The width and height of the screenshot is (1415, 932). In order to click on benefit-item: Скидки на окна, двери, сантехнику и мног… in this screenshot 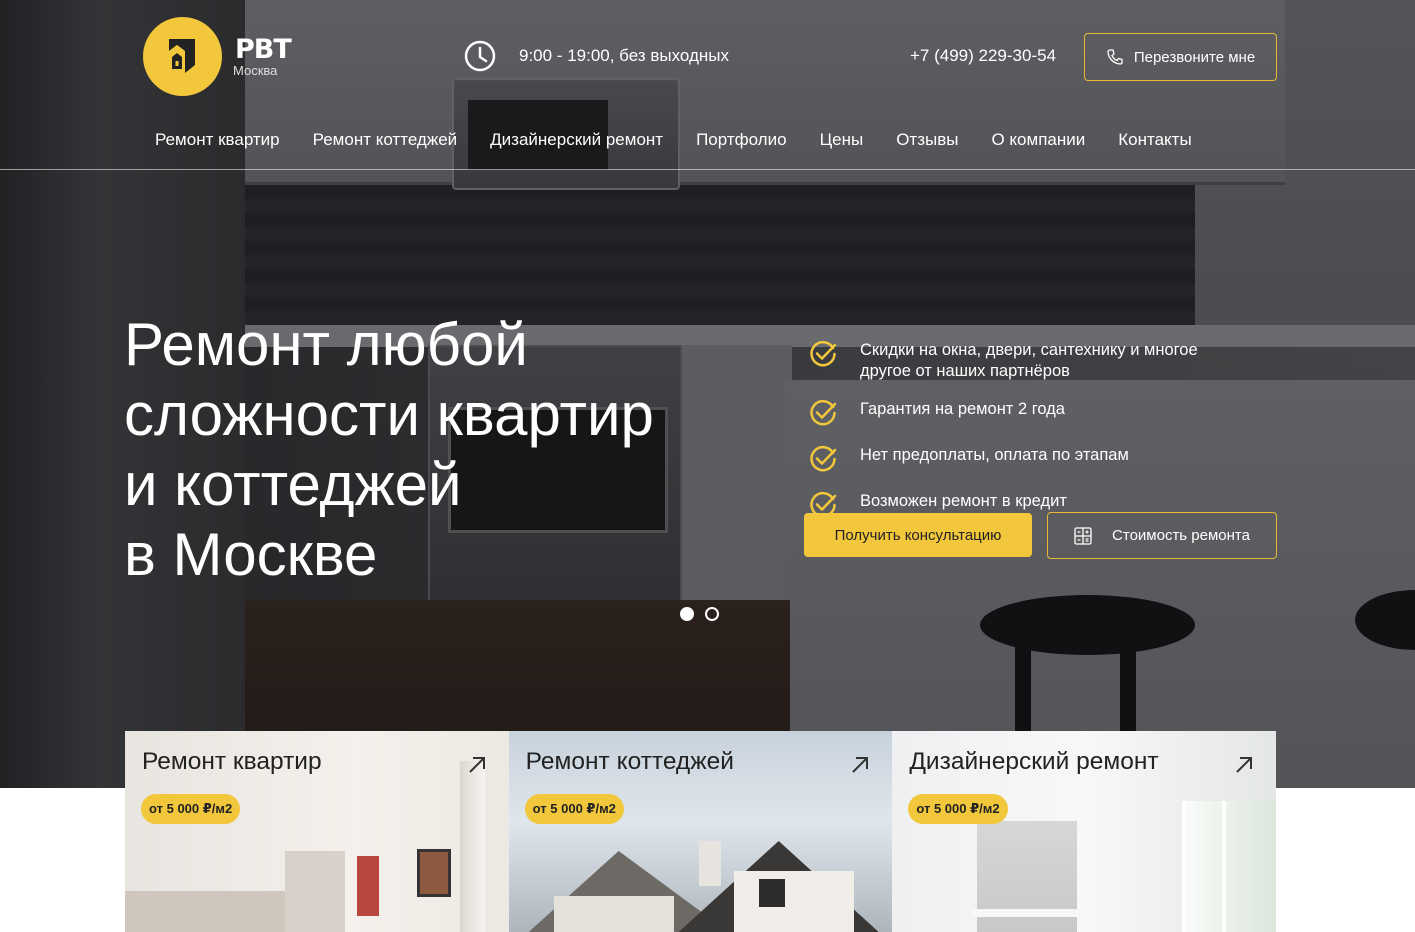, I will do `click(1028, 361)`.